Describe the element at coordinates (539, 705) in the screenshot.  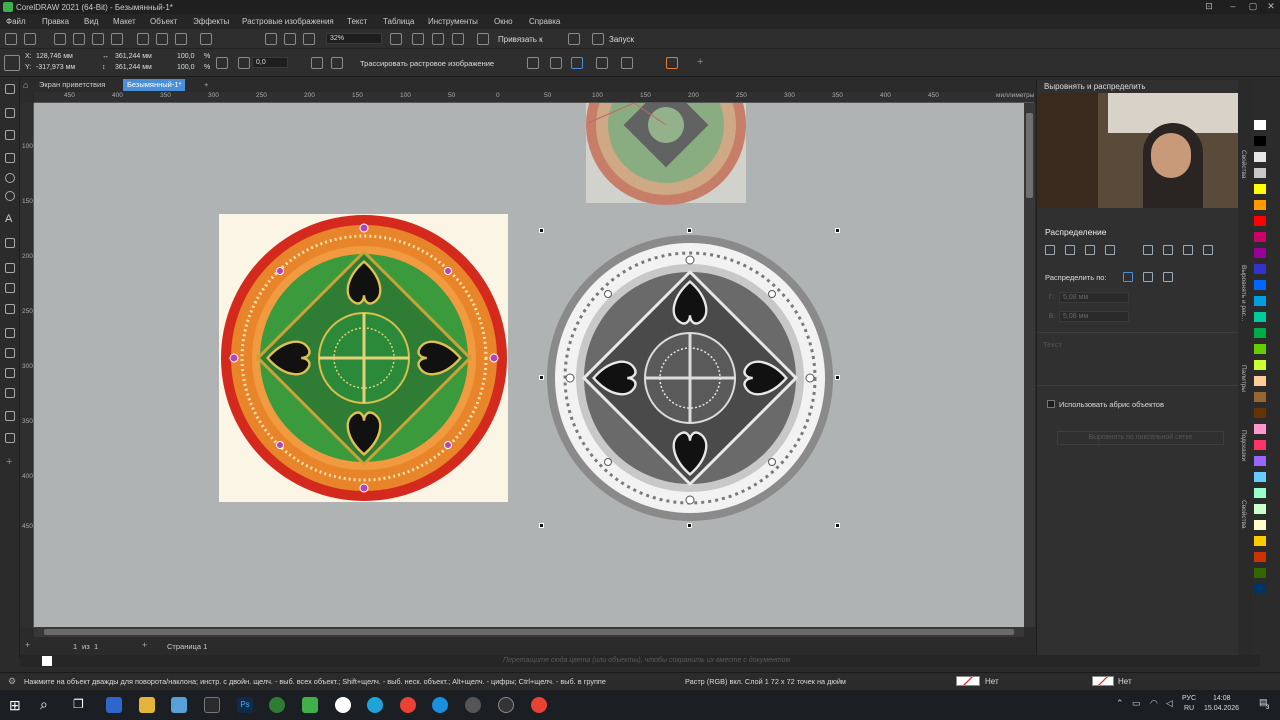
I see `chrome-canary-icon` at that location.